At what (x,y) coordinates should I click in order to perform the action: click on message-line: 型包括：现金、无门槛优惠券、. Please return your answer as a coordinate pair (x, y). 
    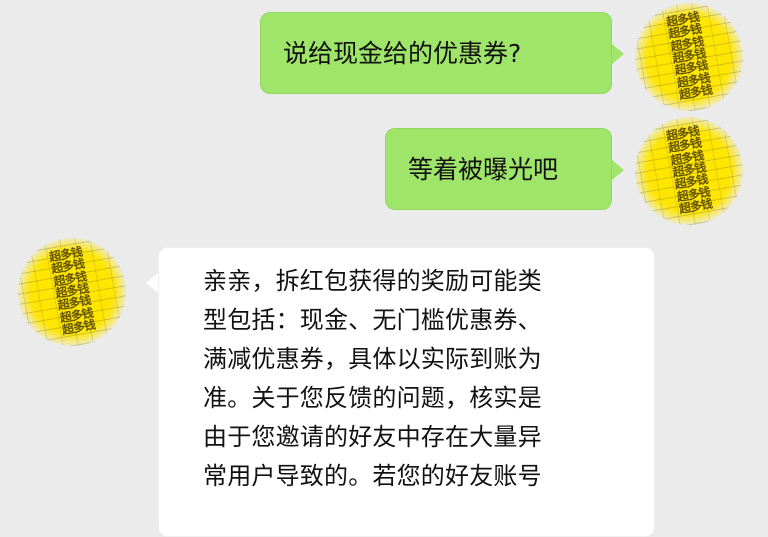
    Looking at the image, I should click on (372, 320).